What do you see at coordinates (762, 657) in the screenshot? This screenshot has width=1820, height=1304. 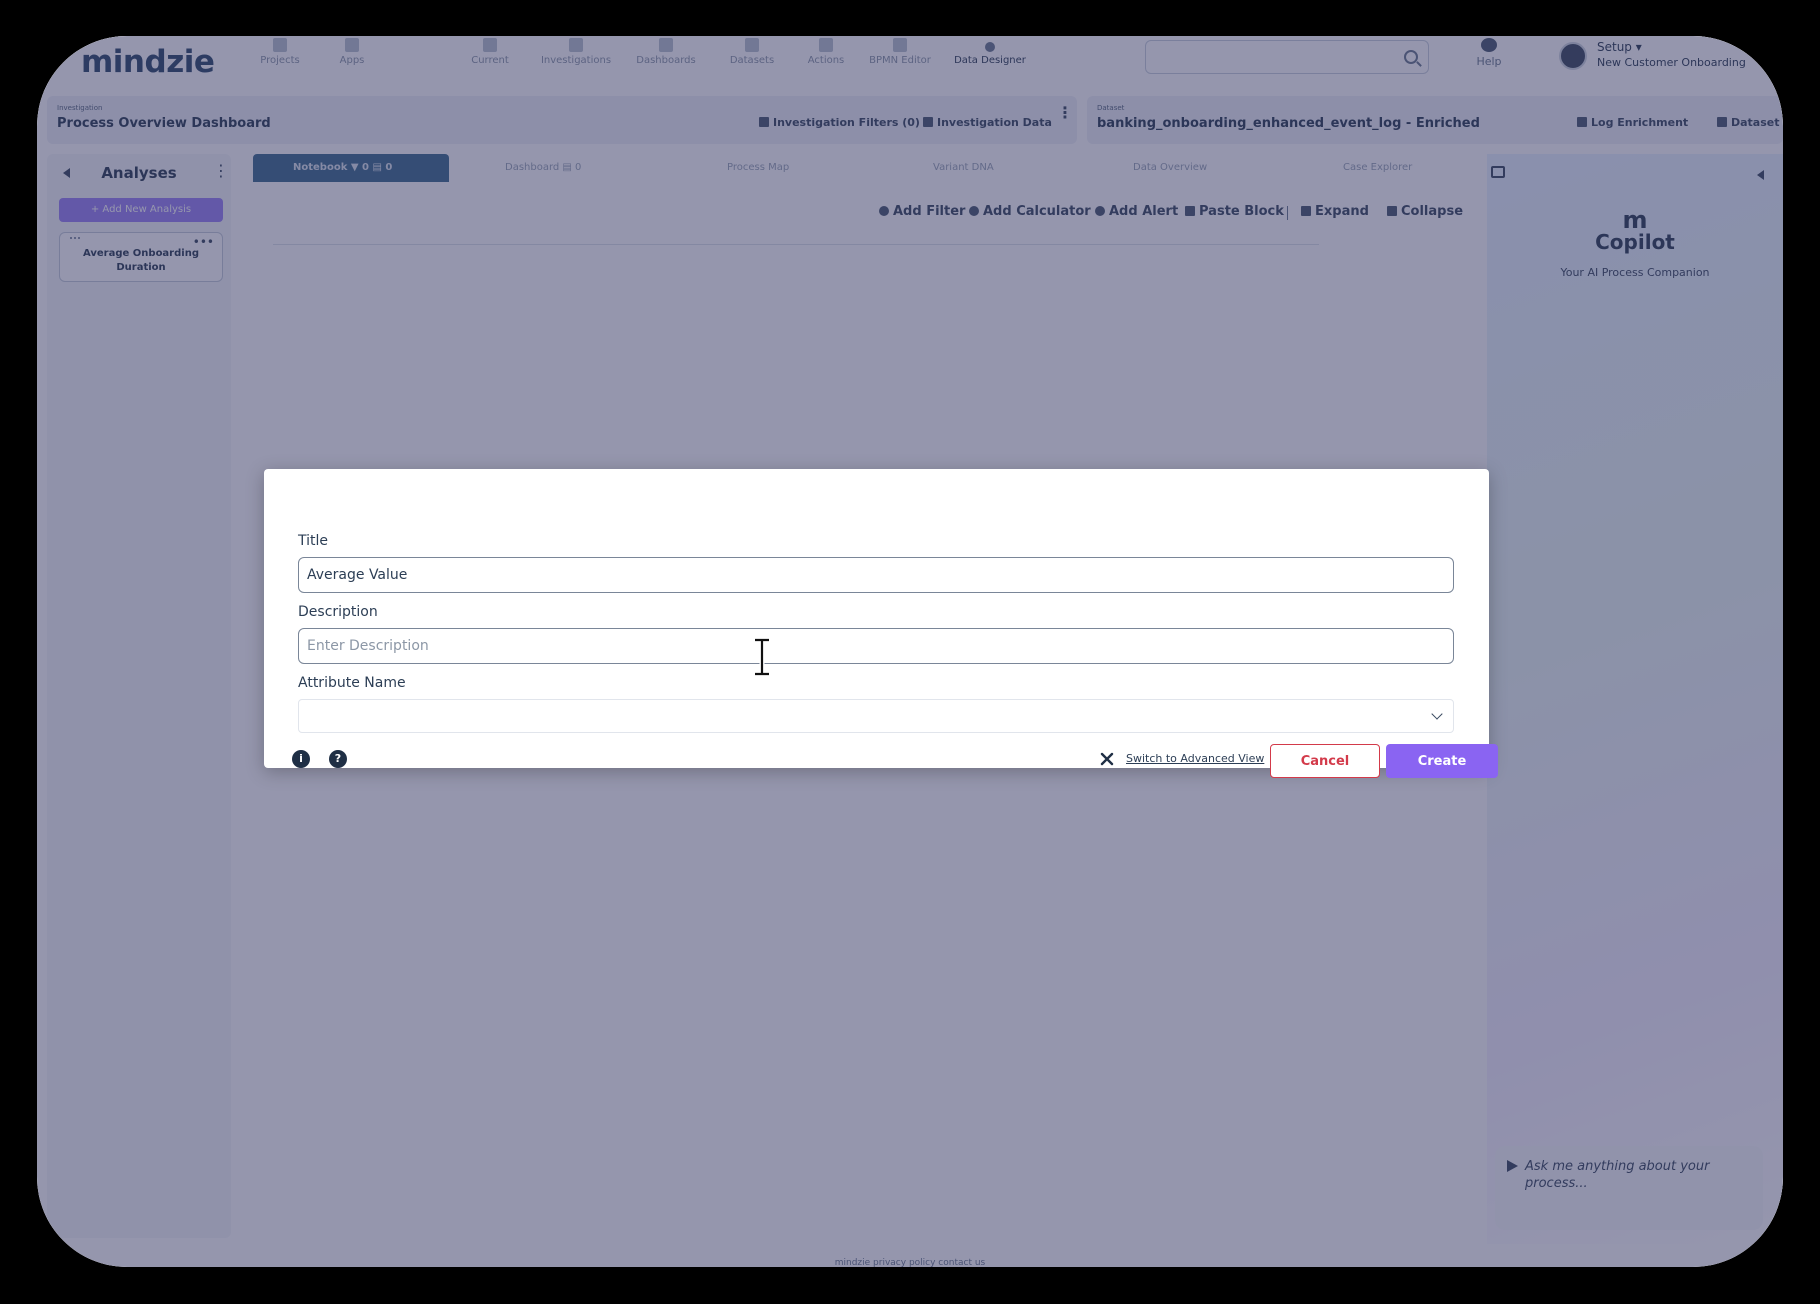 I see `text-cursor-icon` at bounding box center [762, 657].